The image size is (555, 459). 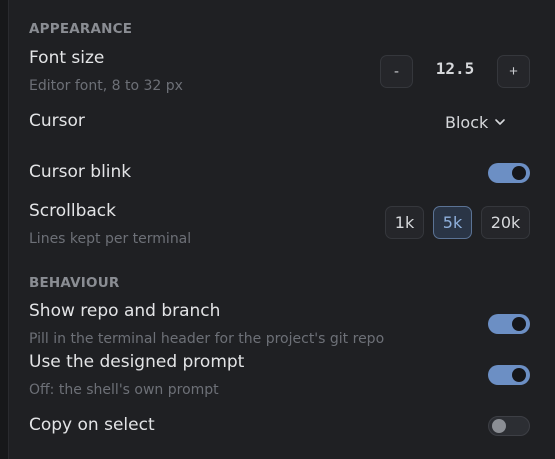 I want to click on cursor-blink-label: Cursor blink, so click(x=80, y=172).